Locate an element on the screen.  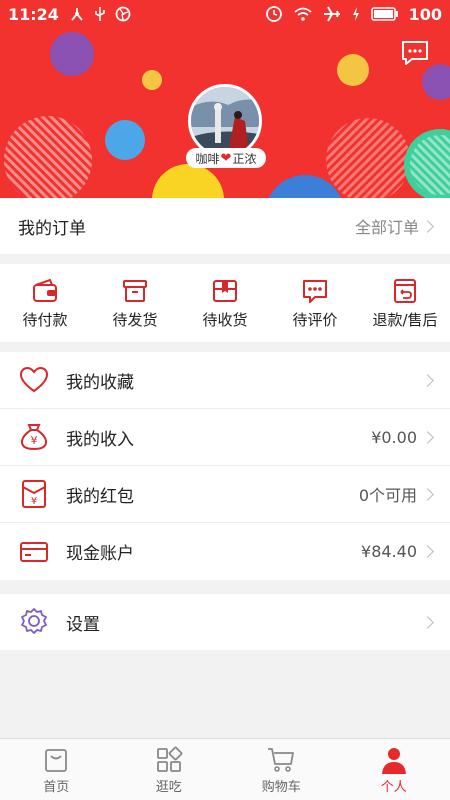
nav-explore: 逛吃 is located at coordinates (169, 769).